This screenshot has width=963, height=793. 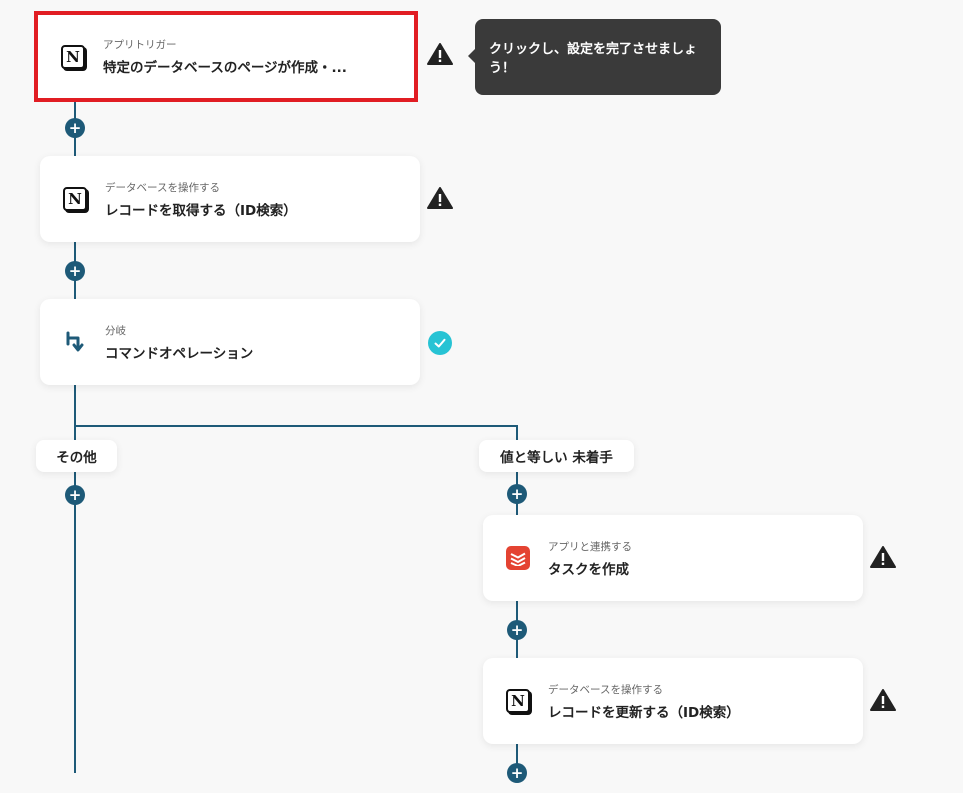 I want to click on step-label: アプリと連携する, so click(x=590, y=546).